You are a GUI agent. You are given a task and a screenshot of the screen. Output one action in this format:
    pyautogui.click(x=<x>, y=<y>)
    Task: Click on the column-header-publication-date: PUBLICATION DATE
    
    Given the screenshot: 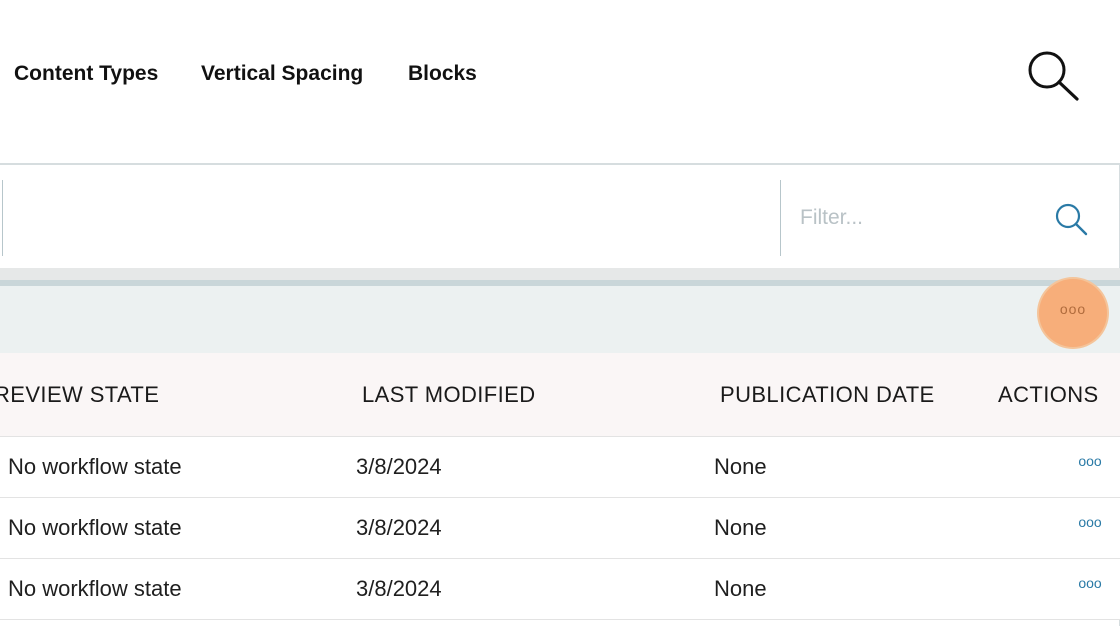 What is the action you would take?
    pyautogui.click(x=827, y=395)
    